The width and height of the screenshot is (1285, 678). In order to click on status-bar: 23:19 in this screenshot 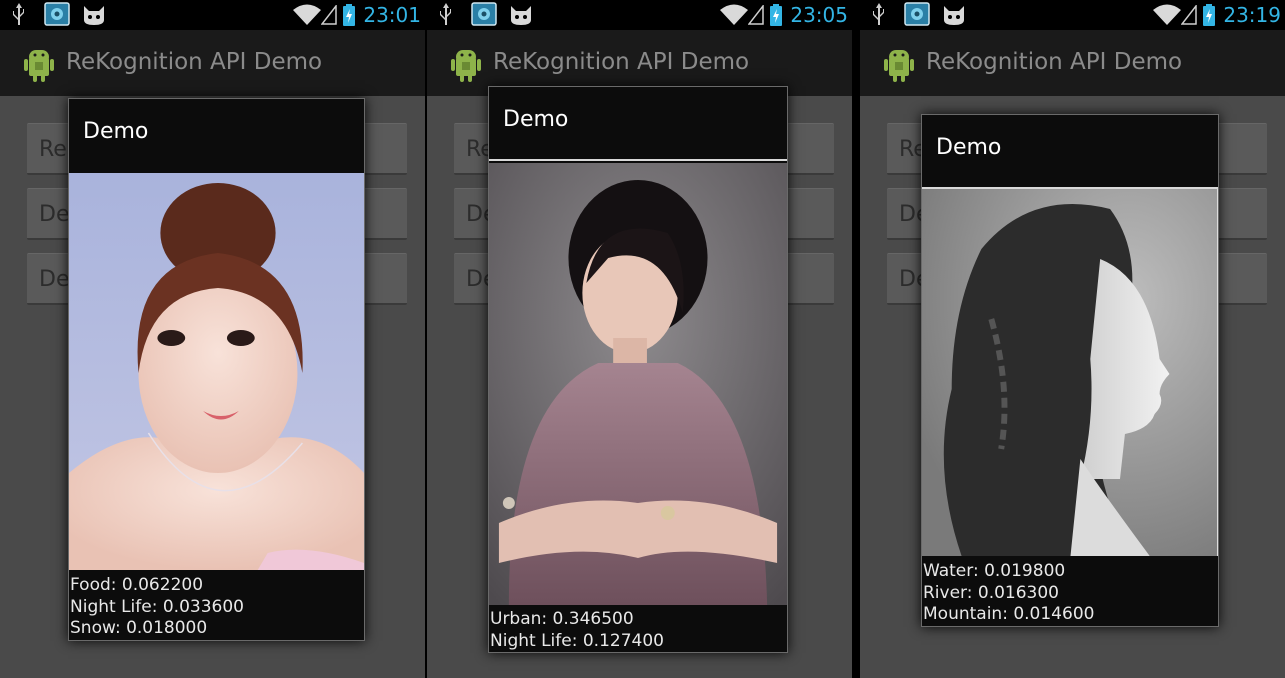, I will do `click(1072, 15)`.